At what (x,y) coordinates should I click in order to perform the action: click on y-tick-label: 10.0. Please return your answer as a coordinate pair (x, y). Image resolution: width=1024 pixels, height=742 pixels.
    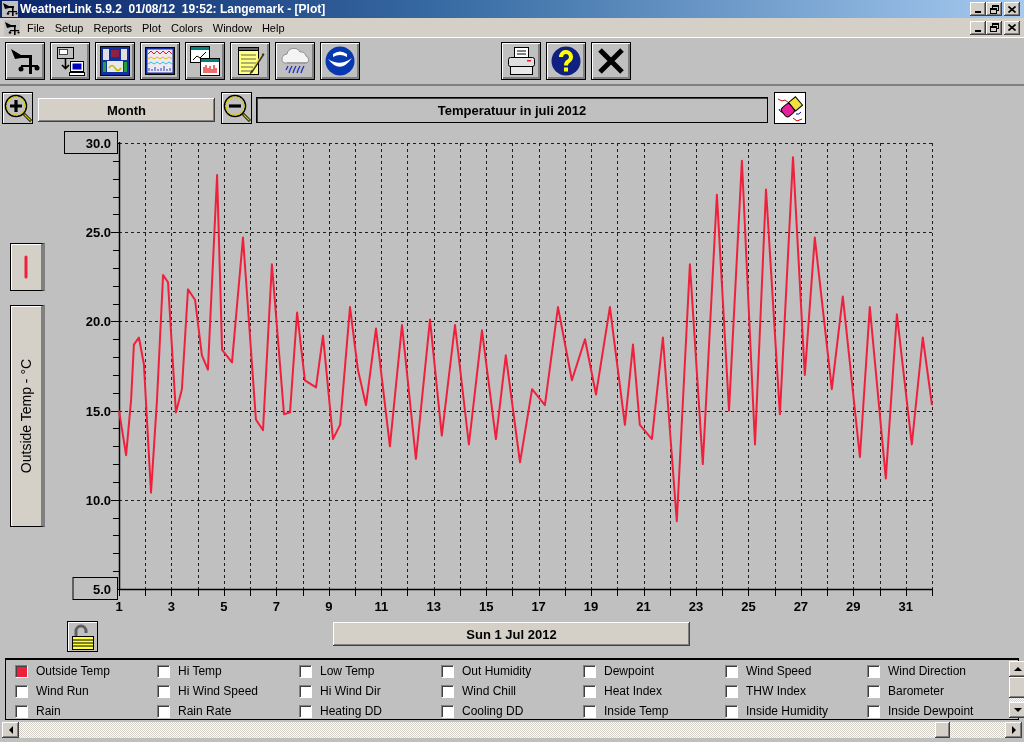
    Looking at the image, I should click on (98, 500).